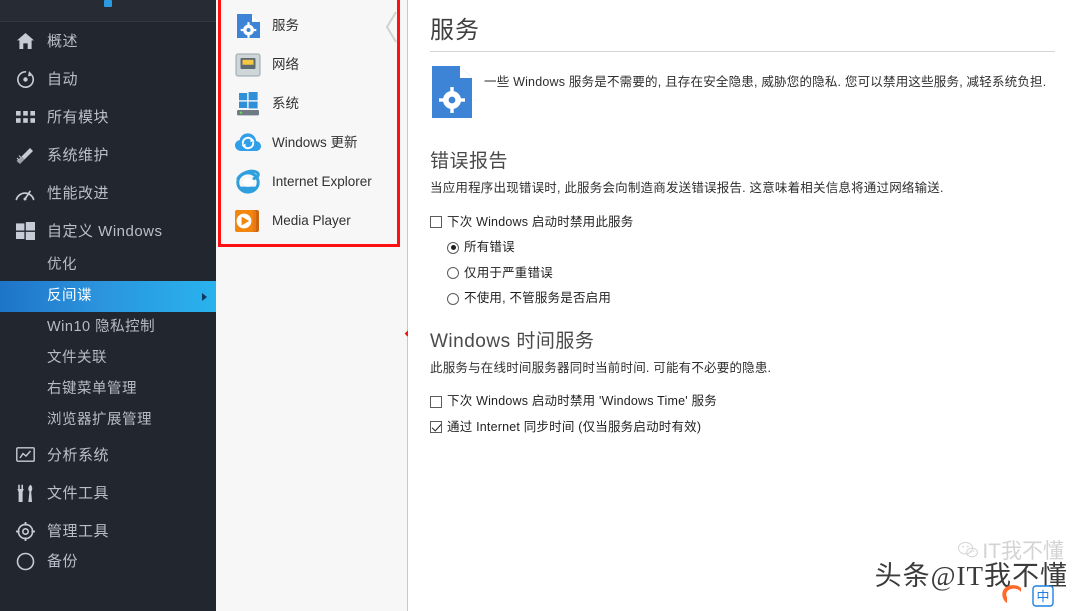 The height and width of the screenshot is (611, 1080). Describe the element at coordinates (749, 247) in the screenshot. I see `error-report-radio-0: 所有错误` at that location.